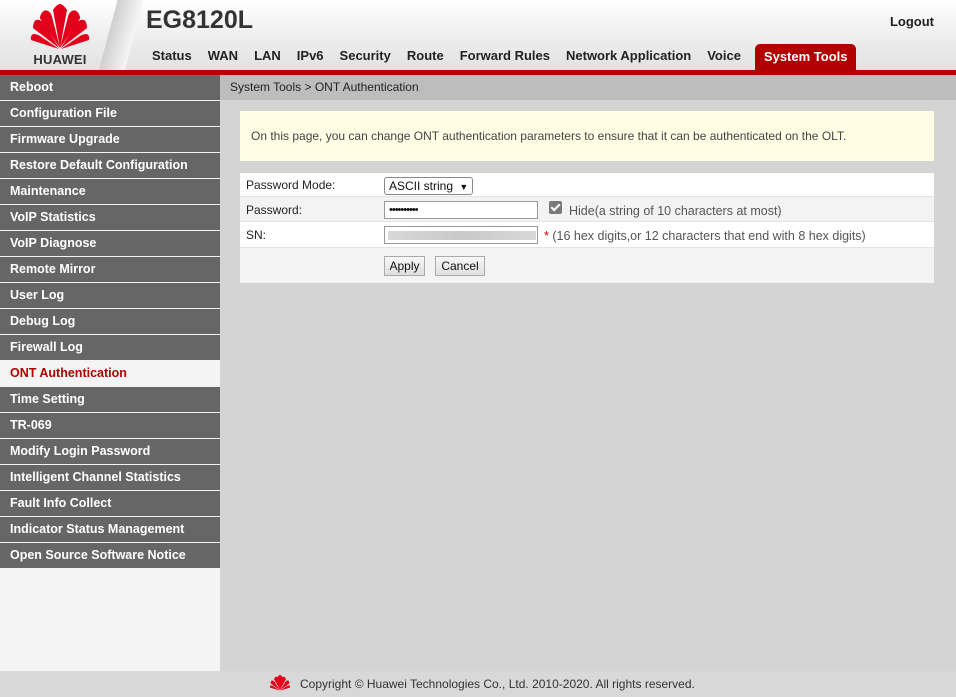  I want to click on password-label: Password:, so click(274, 210).